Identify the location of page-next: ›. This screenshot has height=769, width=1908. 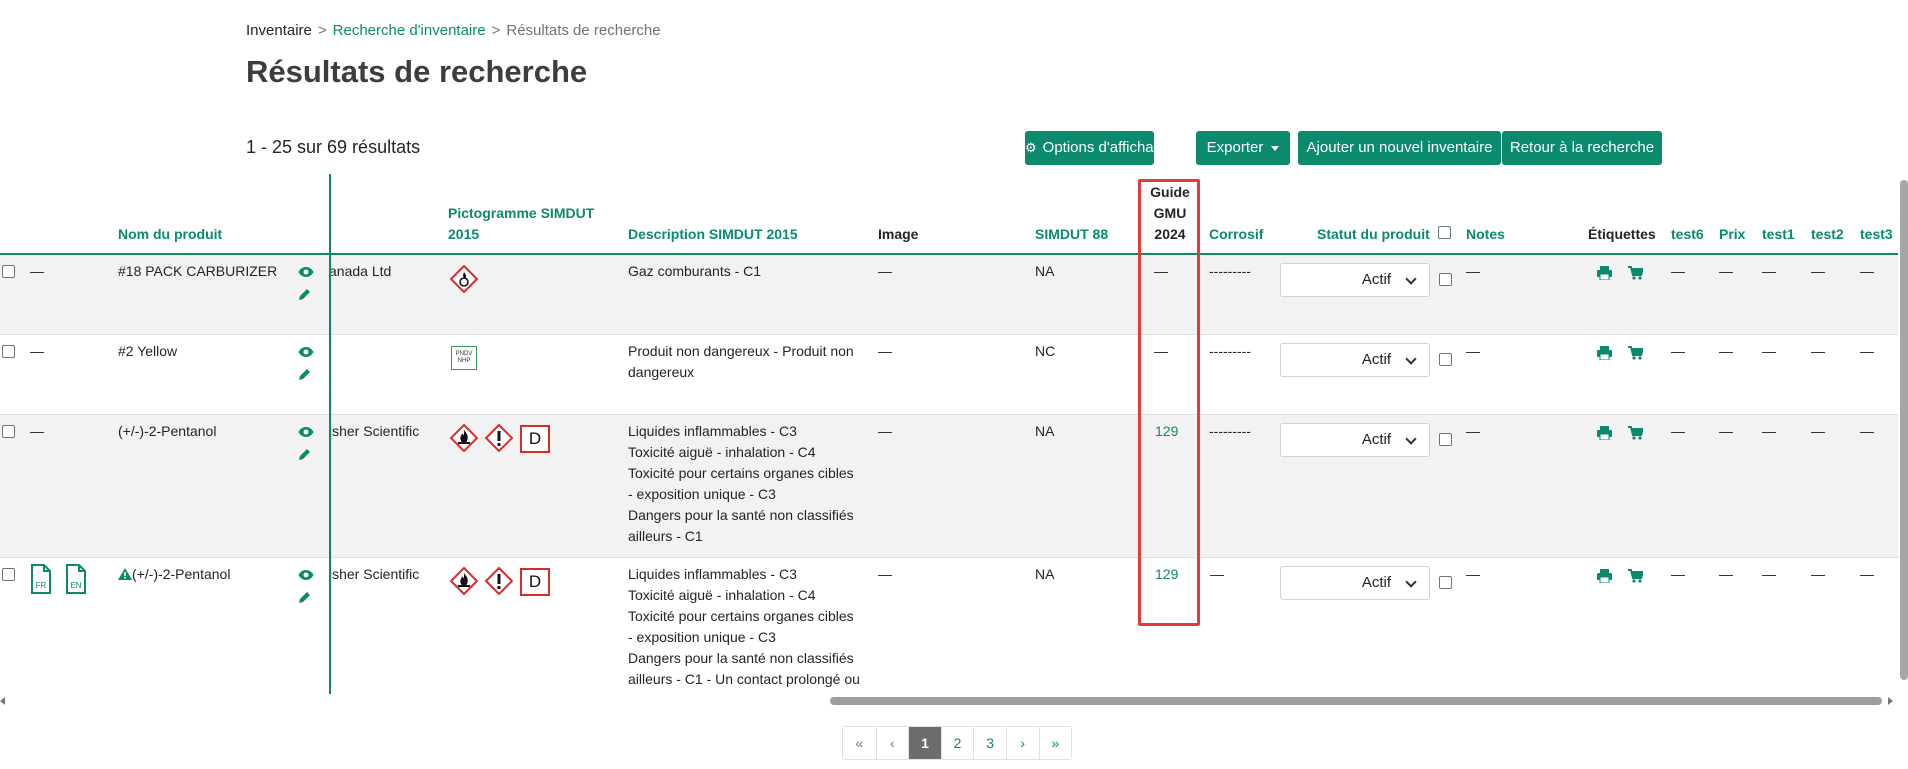
(1022, 743).